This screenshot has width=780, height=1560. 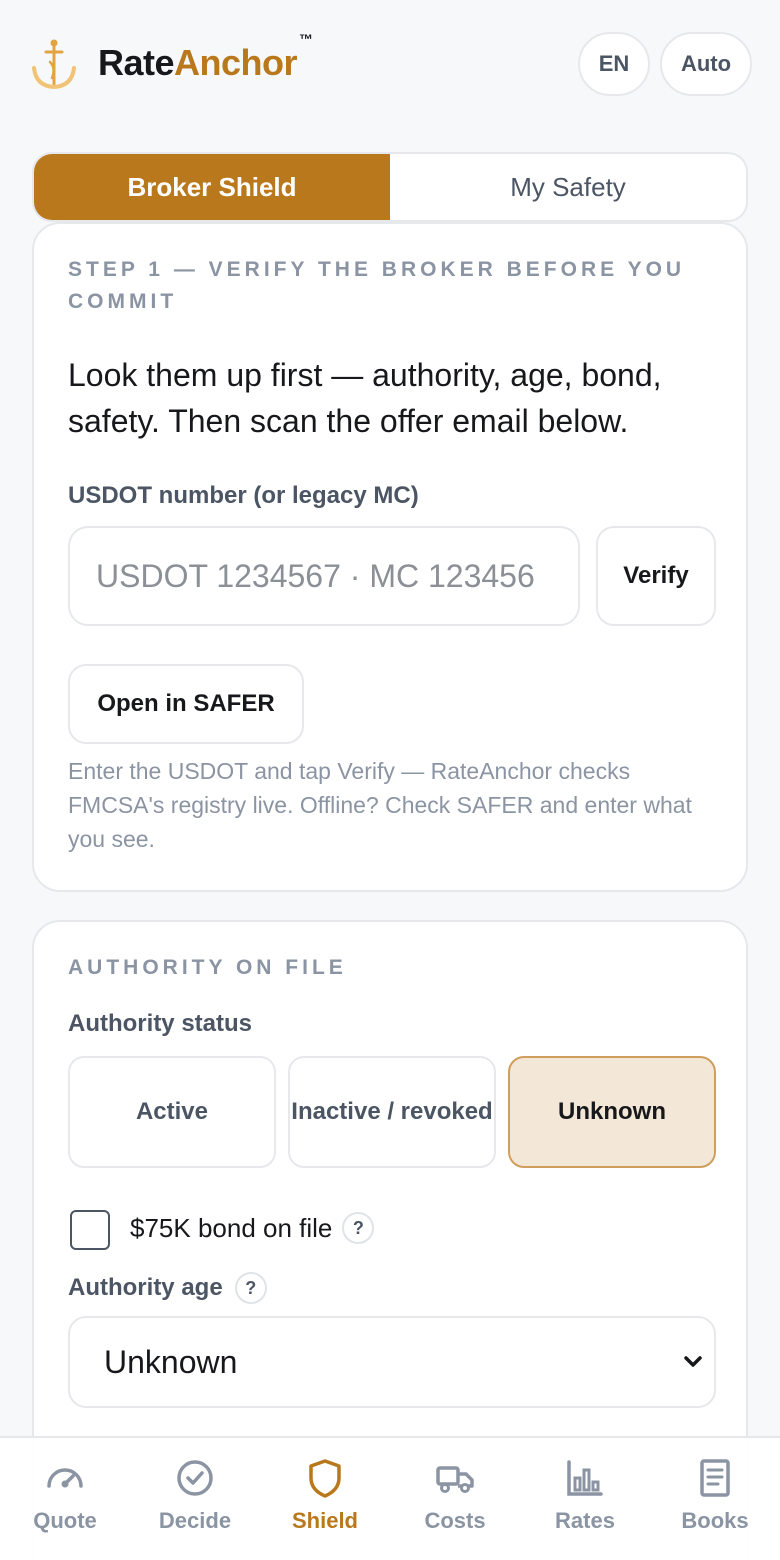 What do you see at coordinates (136, 62) in the screenshot?
I see `brand-rate: Rate` at bounding box center [136, 62].